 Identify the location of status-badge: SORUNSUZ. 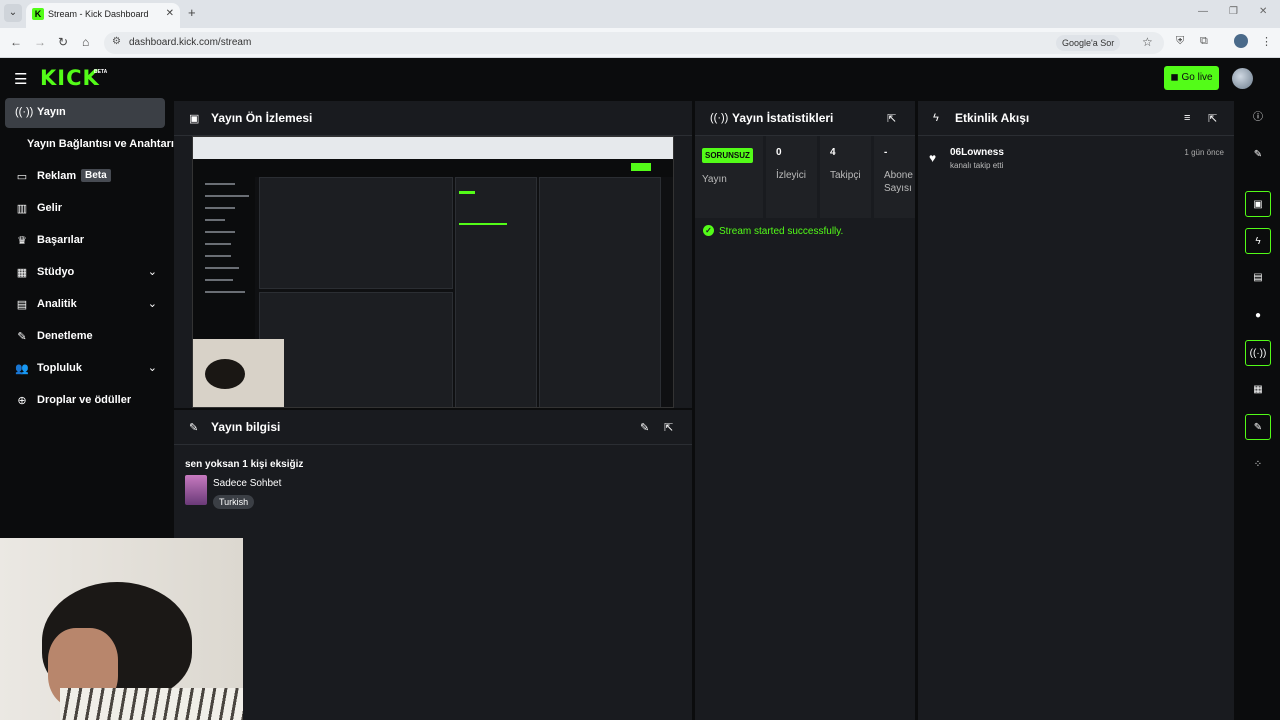
(727, 155).